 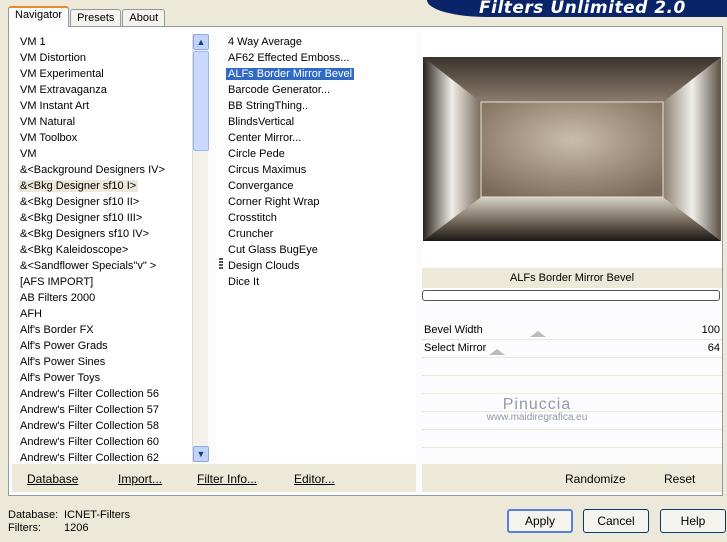 What do you see at coordinates (577, 8) in the screenshot?
I see `title-banner: Filters Unlimited 2.0` at bounding box center [577, 8].